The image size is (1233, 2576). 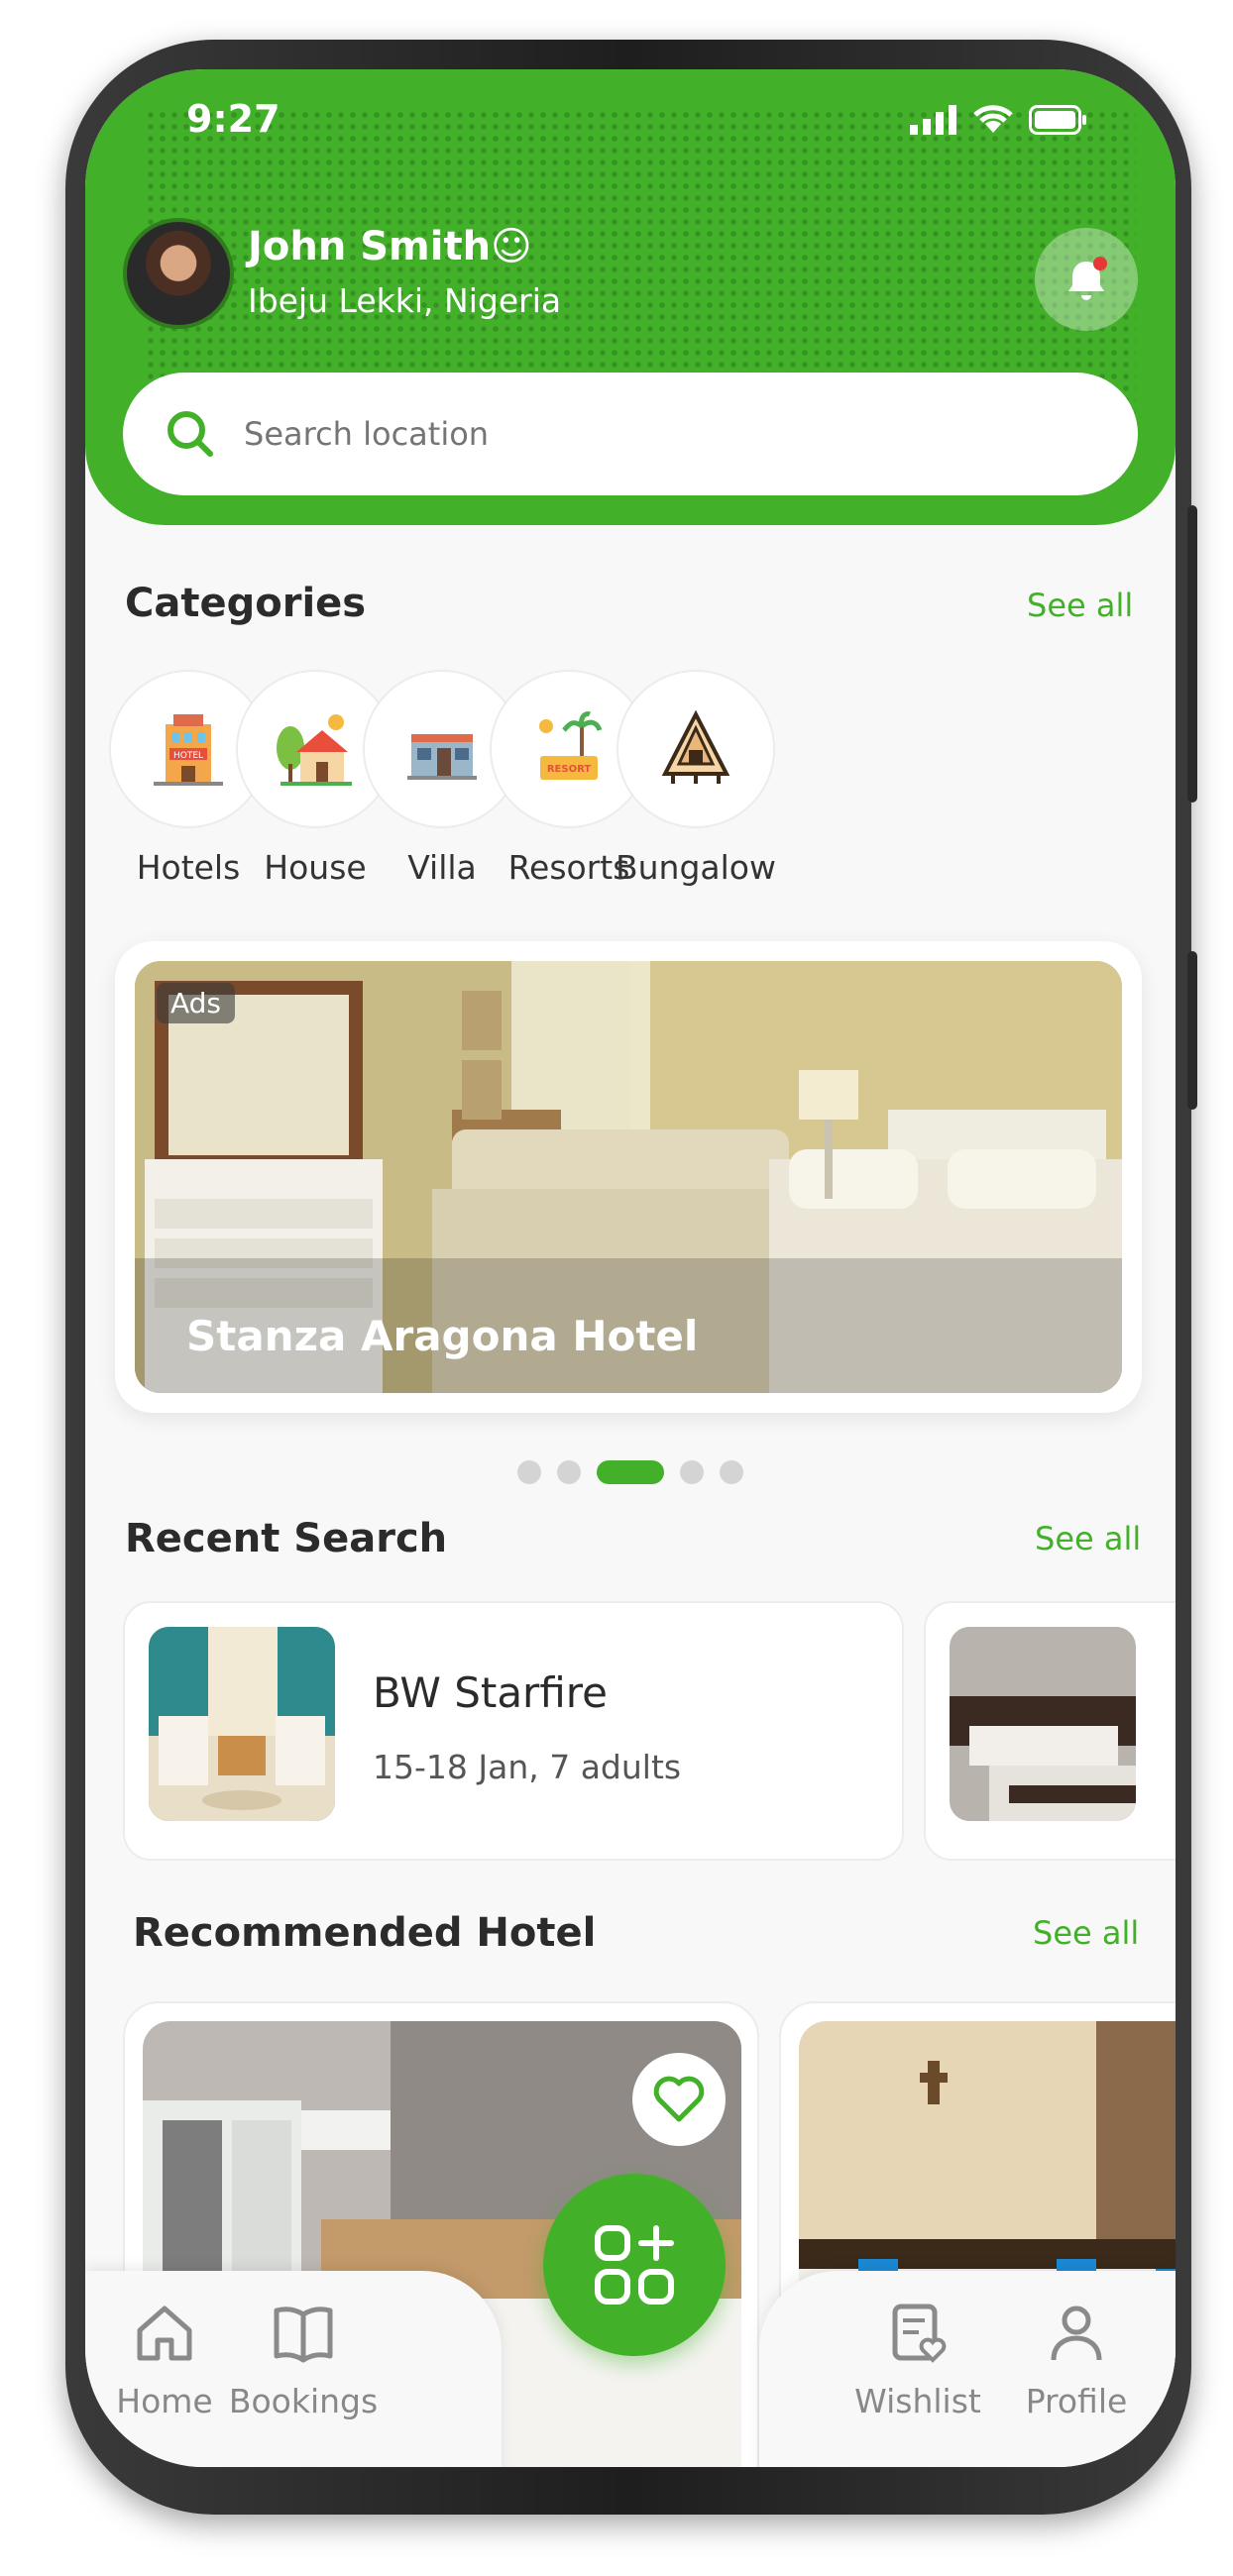 What do you see at coordinates (303, 2401) in the screenshot?
I see `nav-label: Bookings` at bounding box center [303, 2401].